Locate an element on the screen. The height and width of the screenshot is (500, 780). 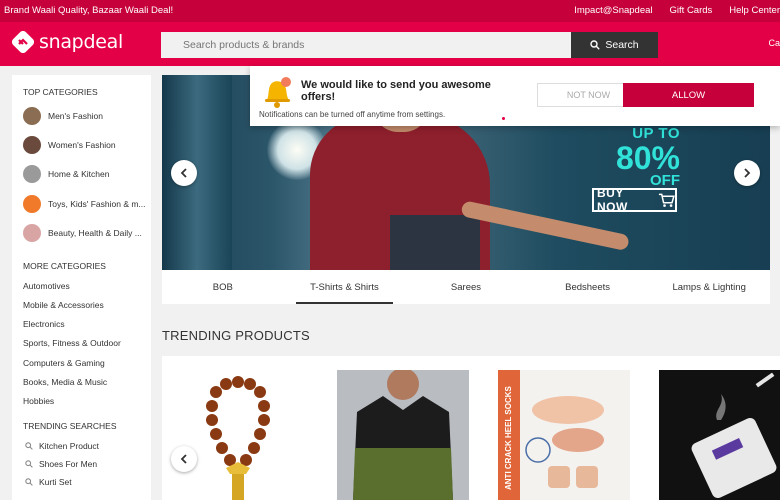
category-label: Women's Fashion is located at coordinates (82, 145).